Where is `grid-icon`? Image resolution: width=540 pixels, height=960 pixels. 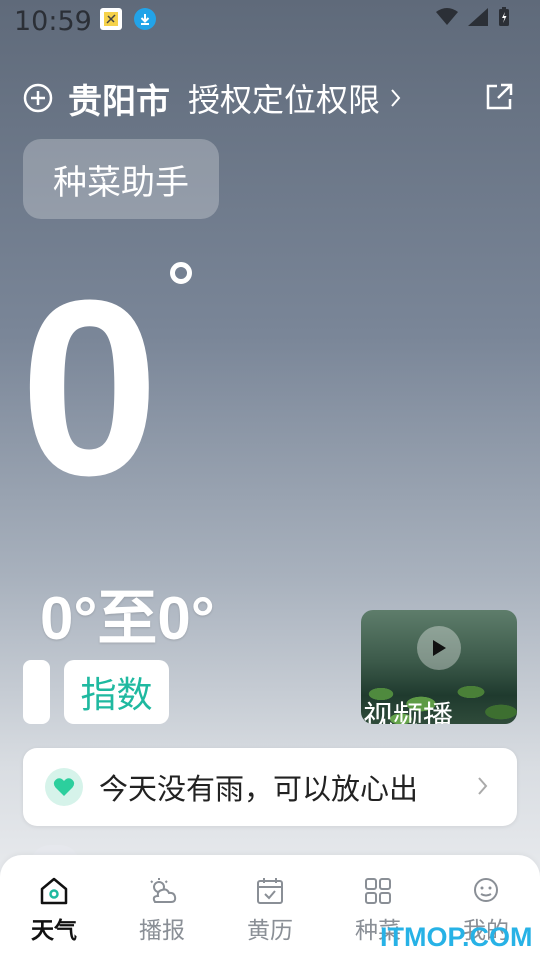
grid-icon is located at coordinates (378, 891).